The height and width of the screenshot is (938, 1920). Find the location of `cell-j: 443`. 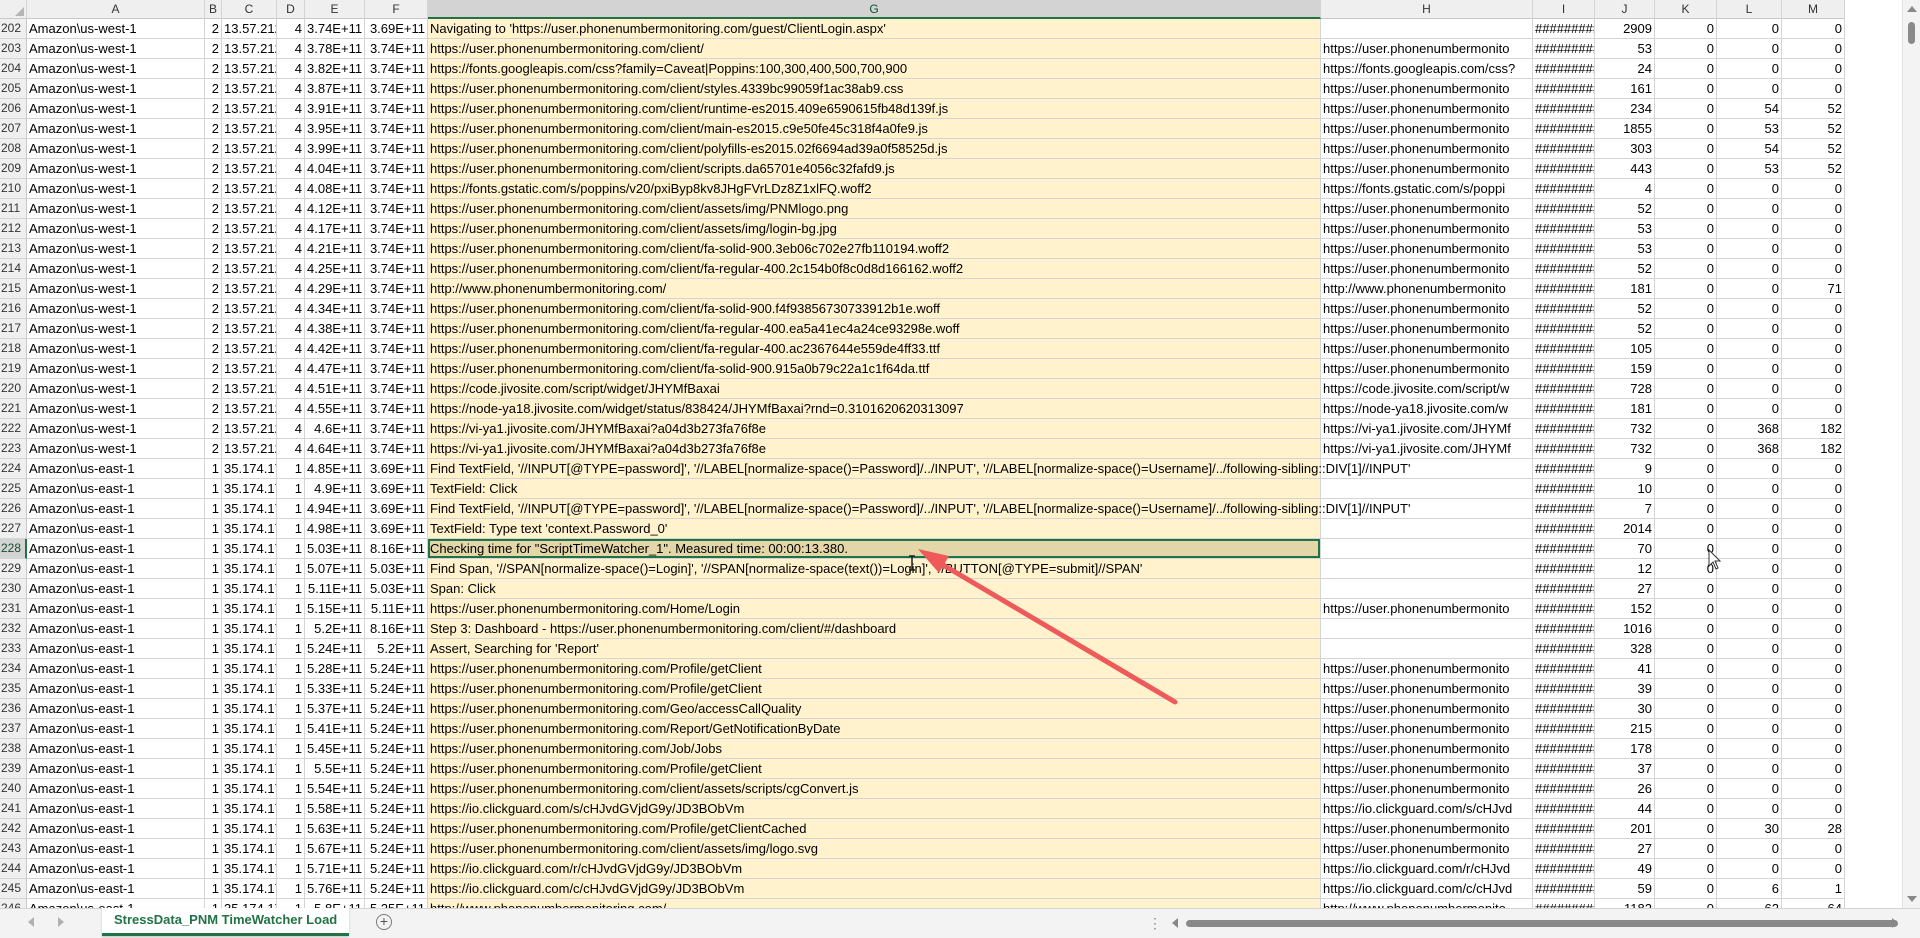

cell-j: 443 is located at coordinates (1625, 169).